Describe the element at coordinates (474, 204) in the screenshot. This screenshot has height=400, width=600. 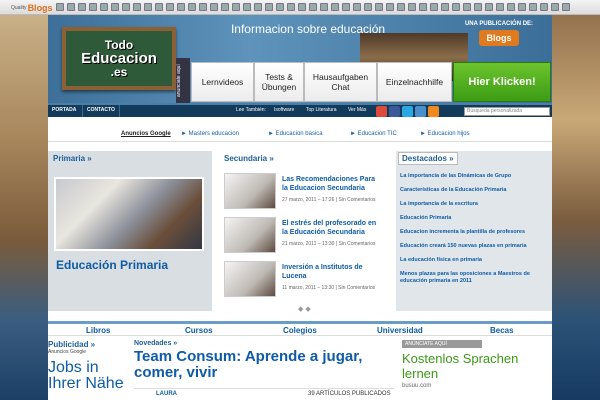
I see `destacado-link: La importancia de la escritura` at that location.